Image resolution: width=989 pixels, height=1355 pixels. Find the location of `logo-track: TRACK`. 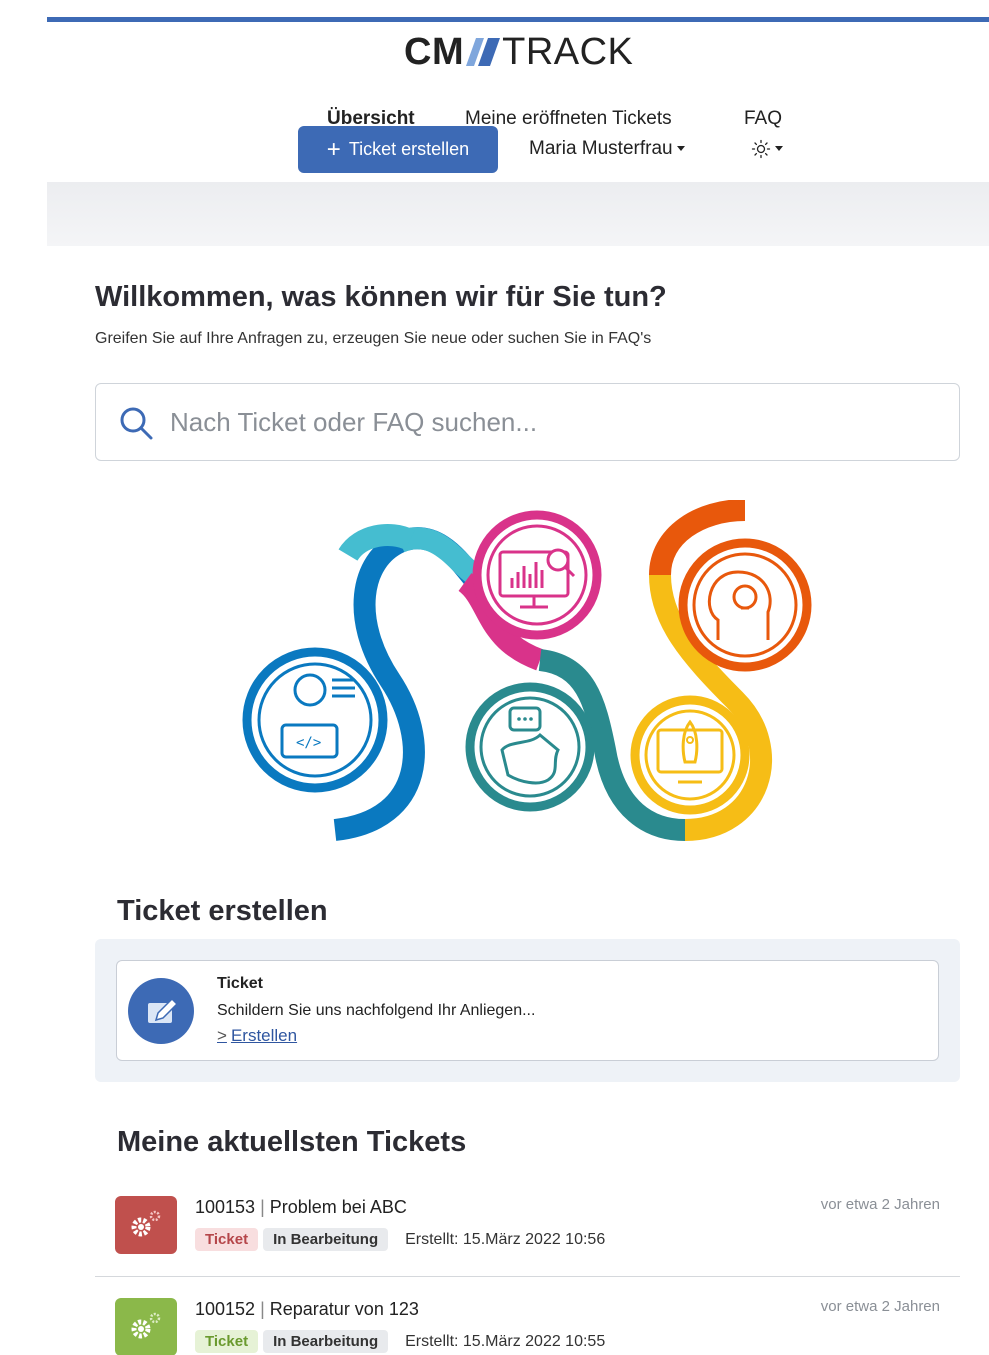

logo-track: TRACK is located at coordinates (568, 51).